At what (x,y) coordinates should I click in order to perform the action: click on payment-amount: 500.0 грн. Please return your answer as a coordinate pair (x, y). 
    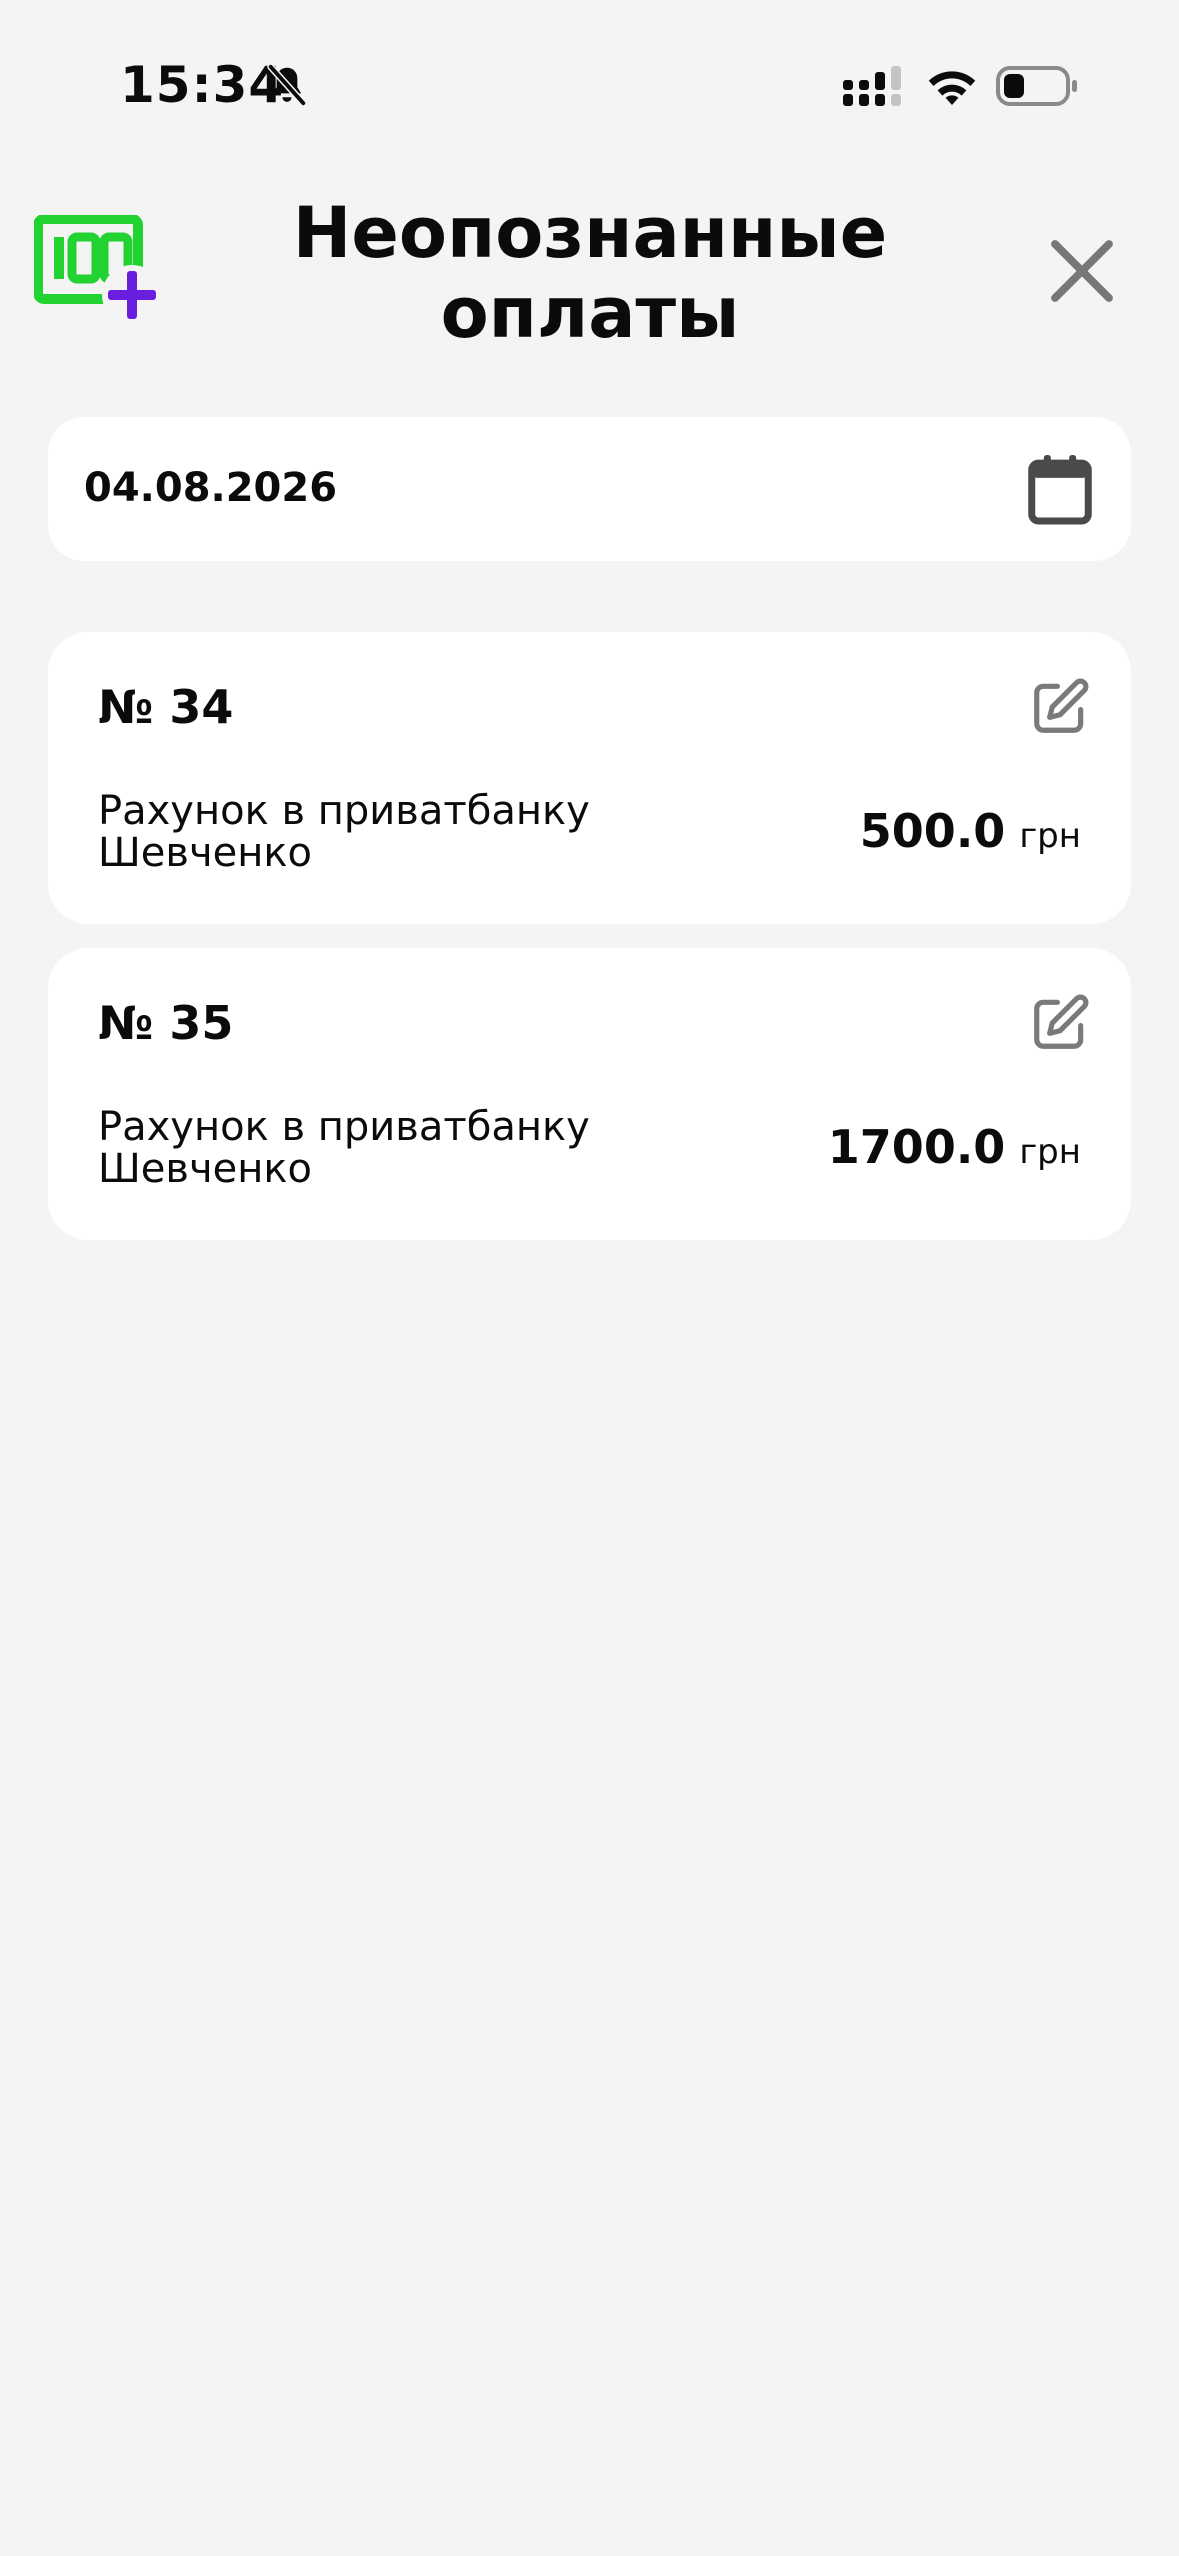
    Looking at the image, I should click on (970, 831).